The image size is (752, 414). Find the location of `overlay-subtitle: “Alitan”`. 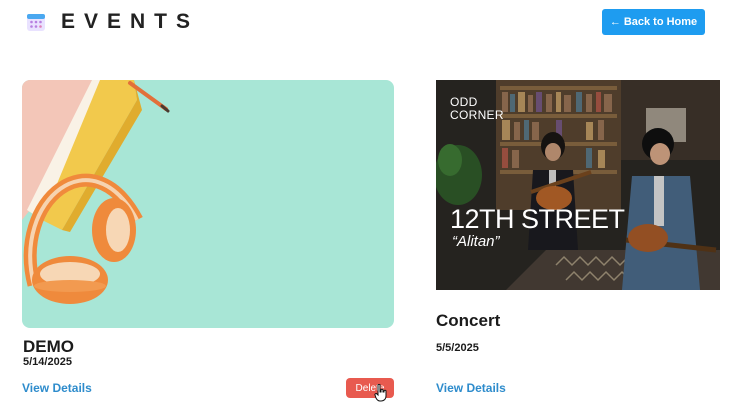

overlay-subtitle: “Alitan” is located at coordinates (476, 241).